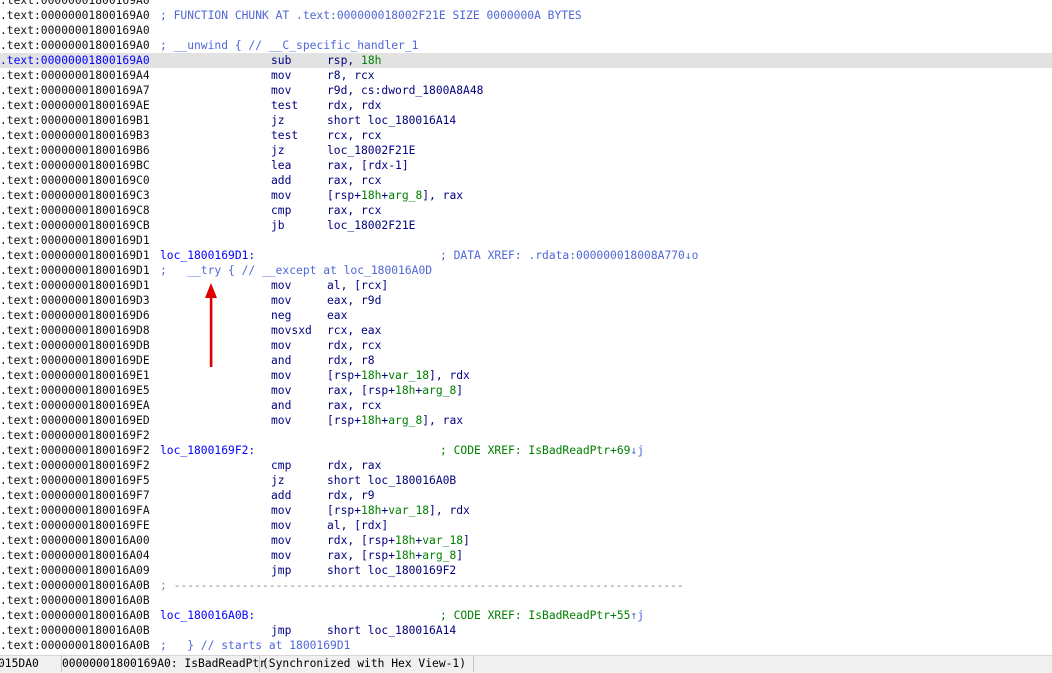  What do you see at coordinates (391, 570) in the screenshot?
I see `instruction-operands: short loc_1800169F2` at bounding box center [391, 570].